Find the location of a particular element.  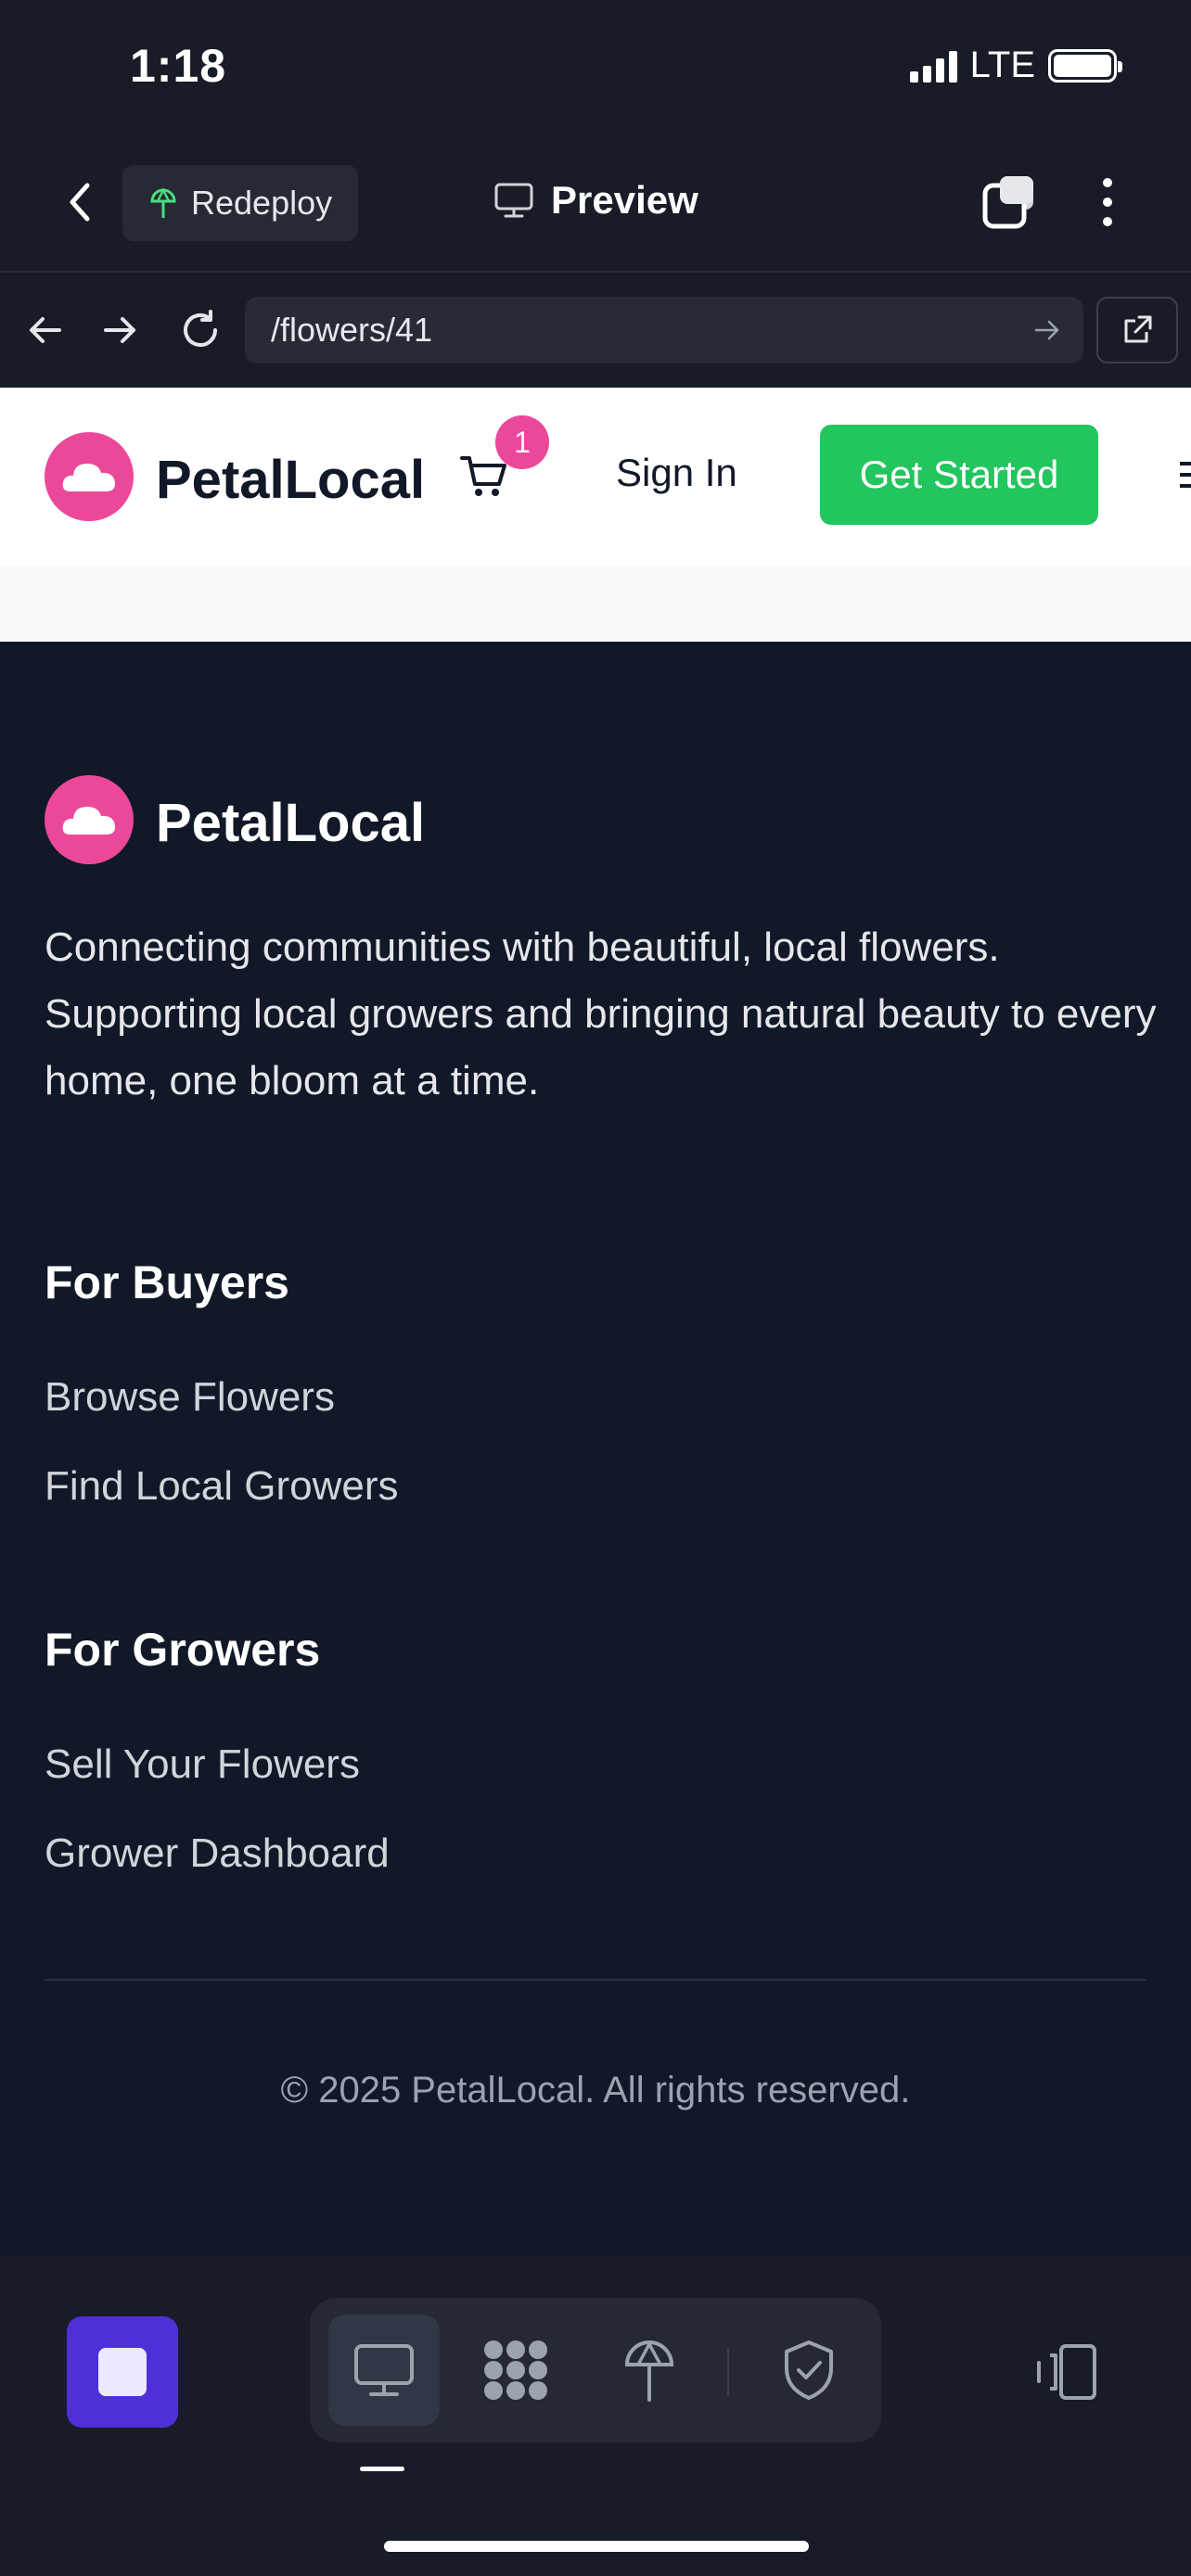

preview-label: Preview is located at coordinates (624, 200).